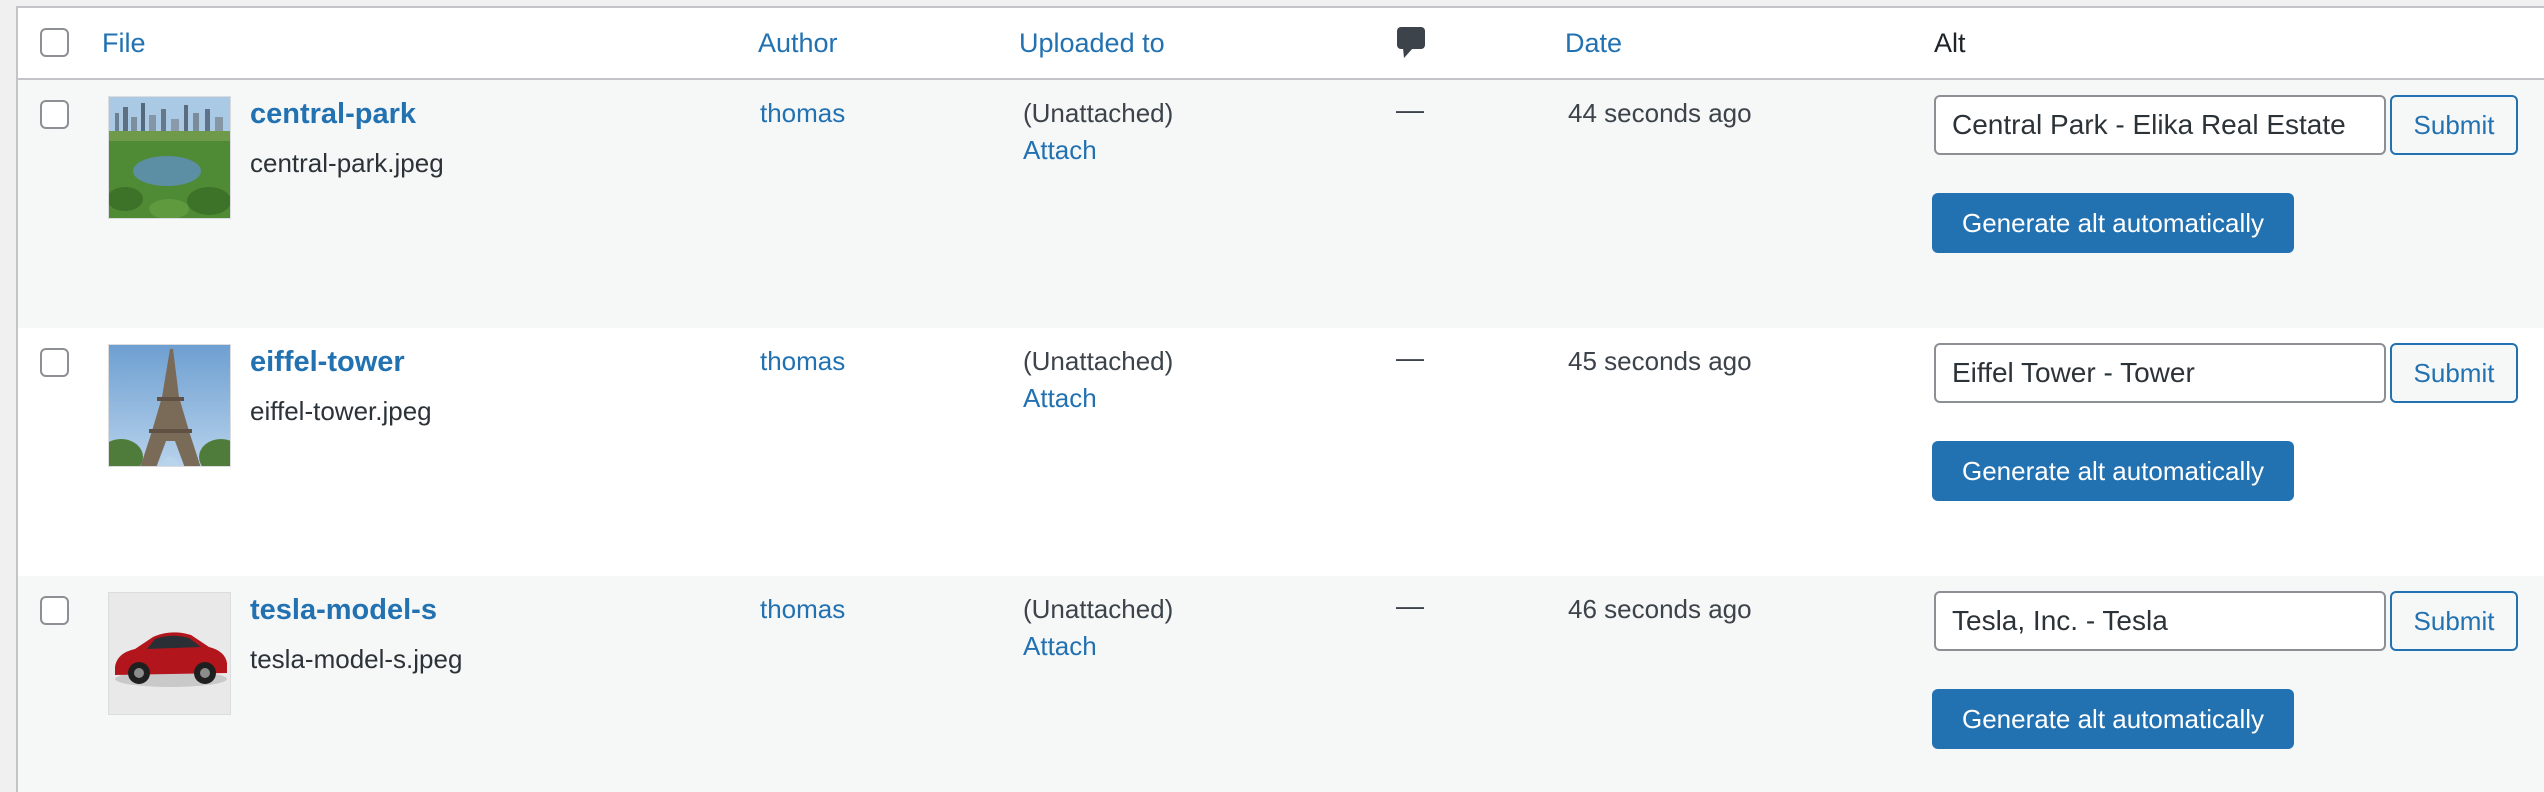 The width and height of the screenshot is (2544, 792). What do you see at coordinates (169, 157) in the screenshot?
I see `central-park-thumbnail` at bounding box center [169, 157].